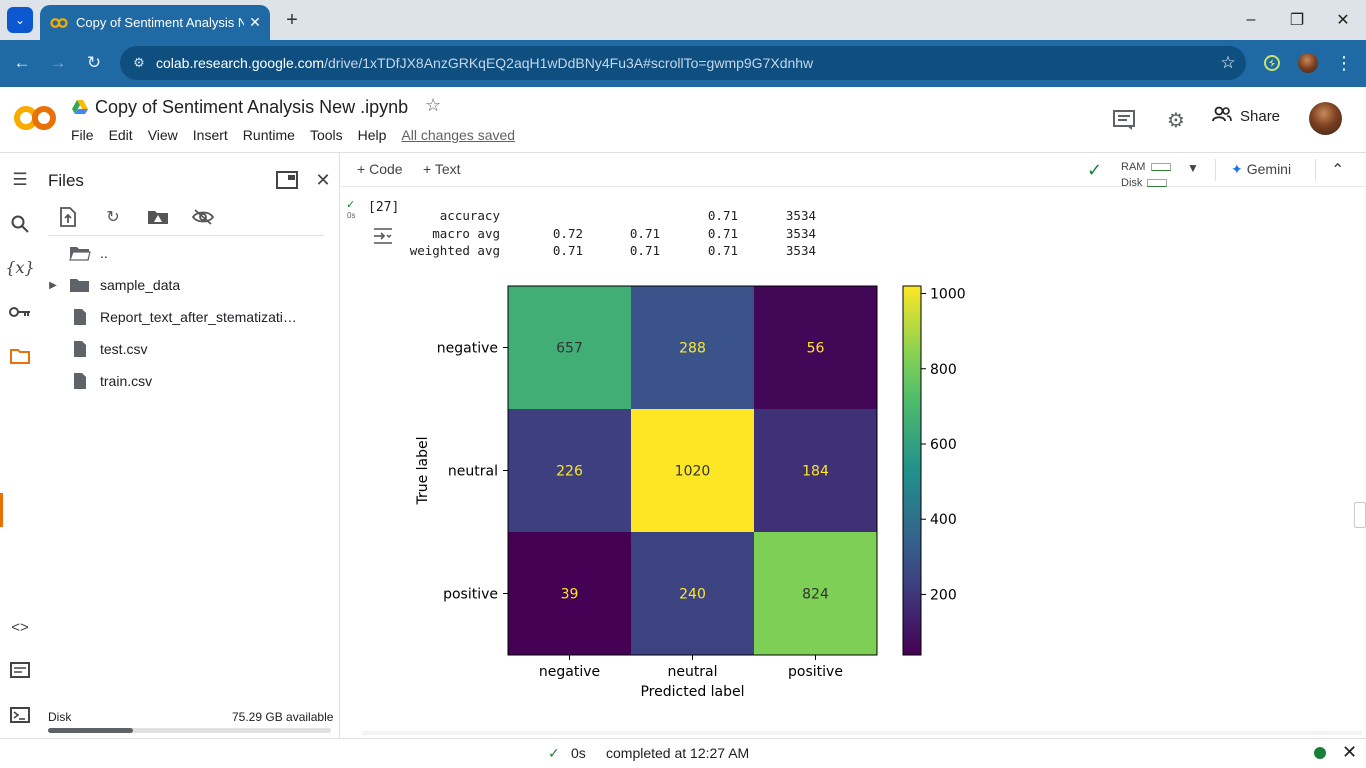 The image size is (1366, 768). I want to click on toolbar-divider, so click(1215, 170).